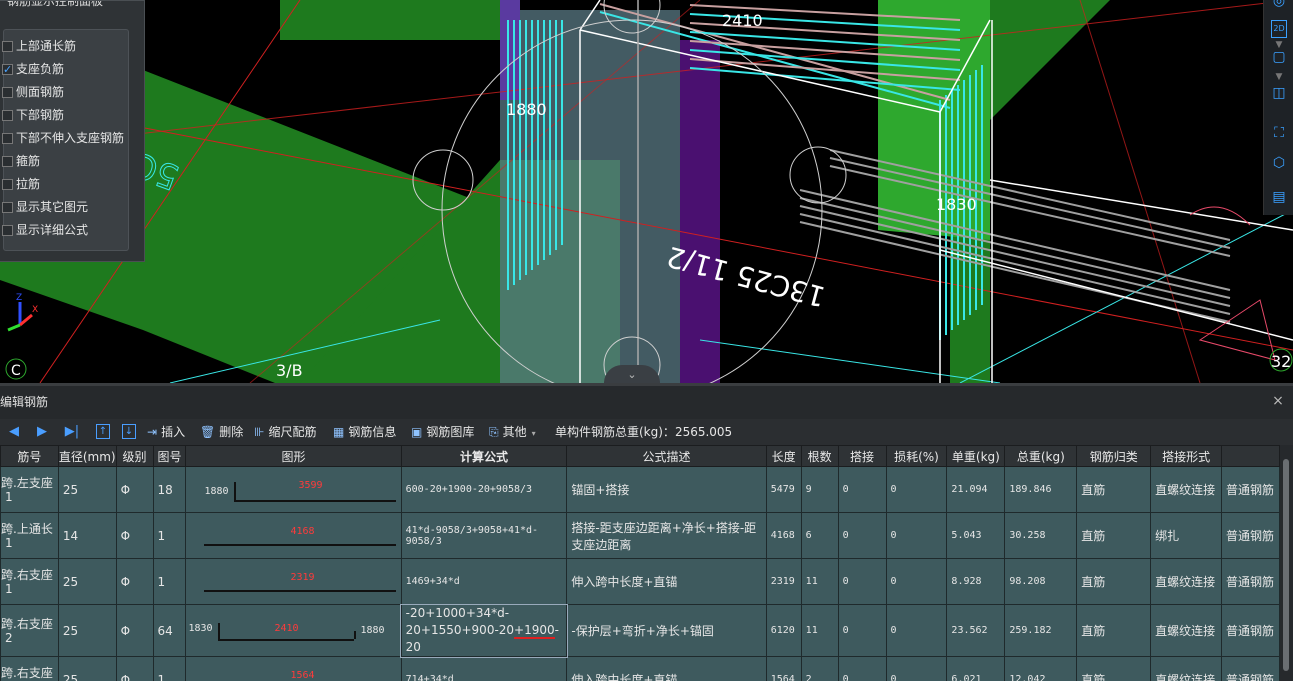  I want to click on close-icon: ×, so click(1278, 401).